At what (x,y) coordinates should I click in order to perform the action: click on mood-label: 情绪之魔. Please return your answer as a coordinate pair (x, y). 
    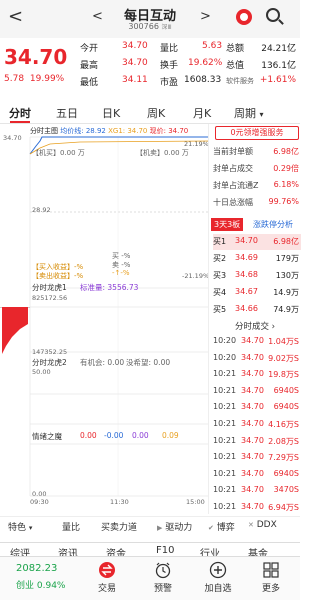
    Looking at the image, I should click on (47, 436).